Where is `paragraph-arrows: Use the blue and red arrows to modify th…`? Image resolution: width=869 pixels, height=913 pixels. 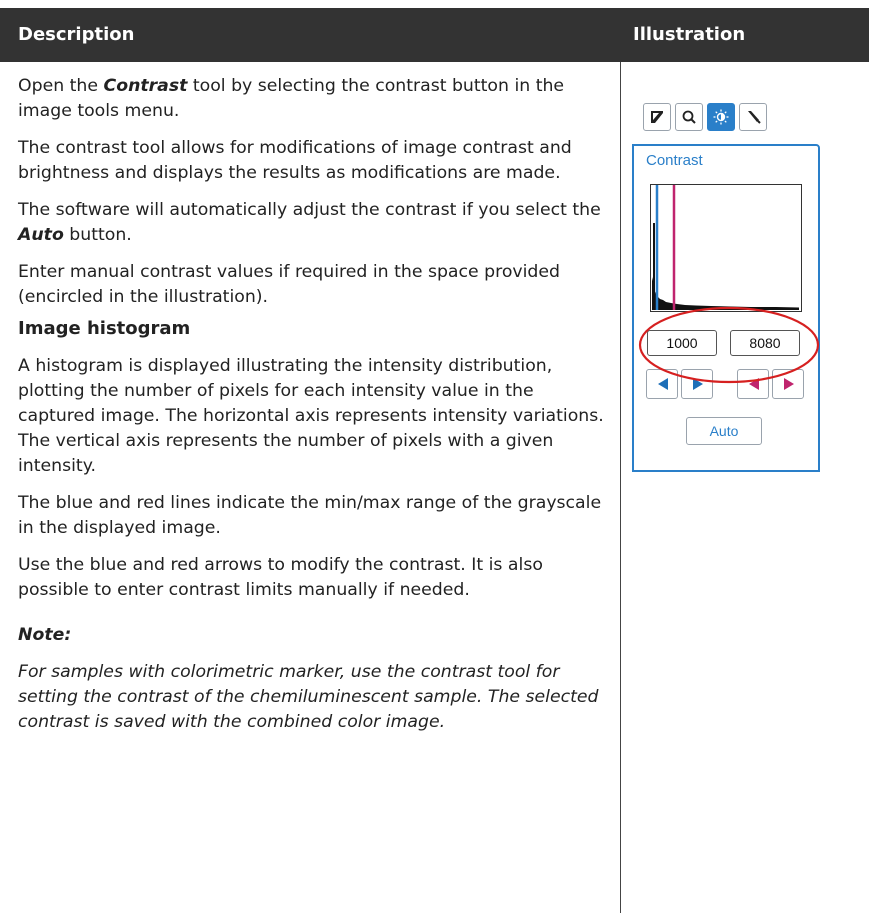 paragraph-arrows: Use the blue and red arrows to modify th… is located at coordinates (280, 577).